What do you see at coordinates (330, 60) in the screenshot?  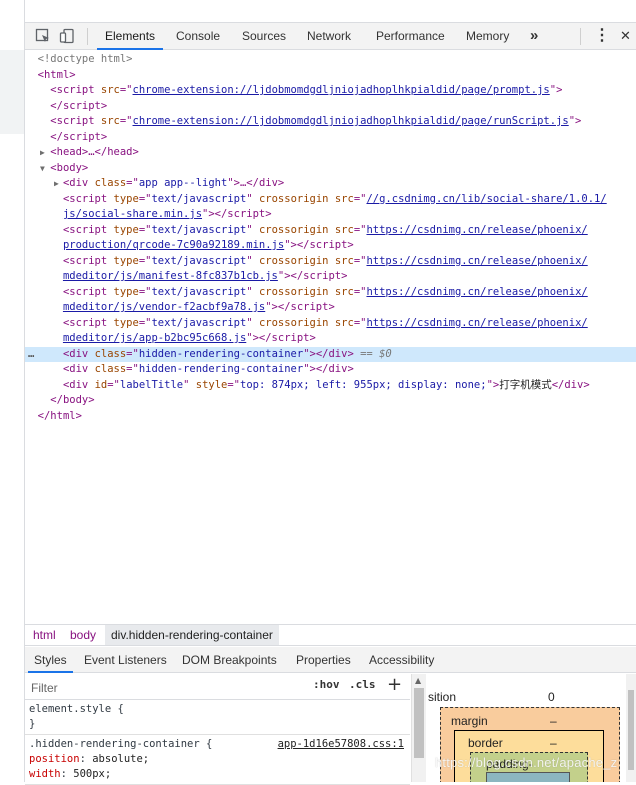 I see `dom-node: <!doctype html>` at bounding box center [330, 60].